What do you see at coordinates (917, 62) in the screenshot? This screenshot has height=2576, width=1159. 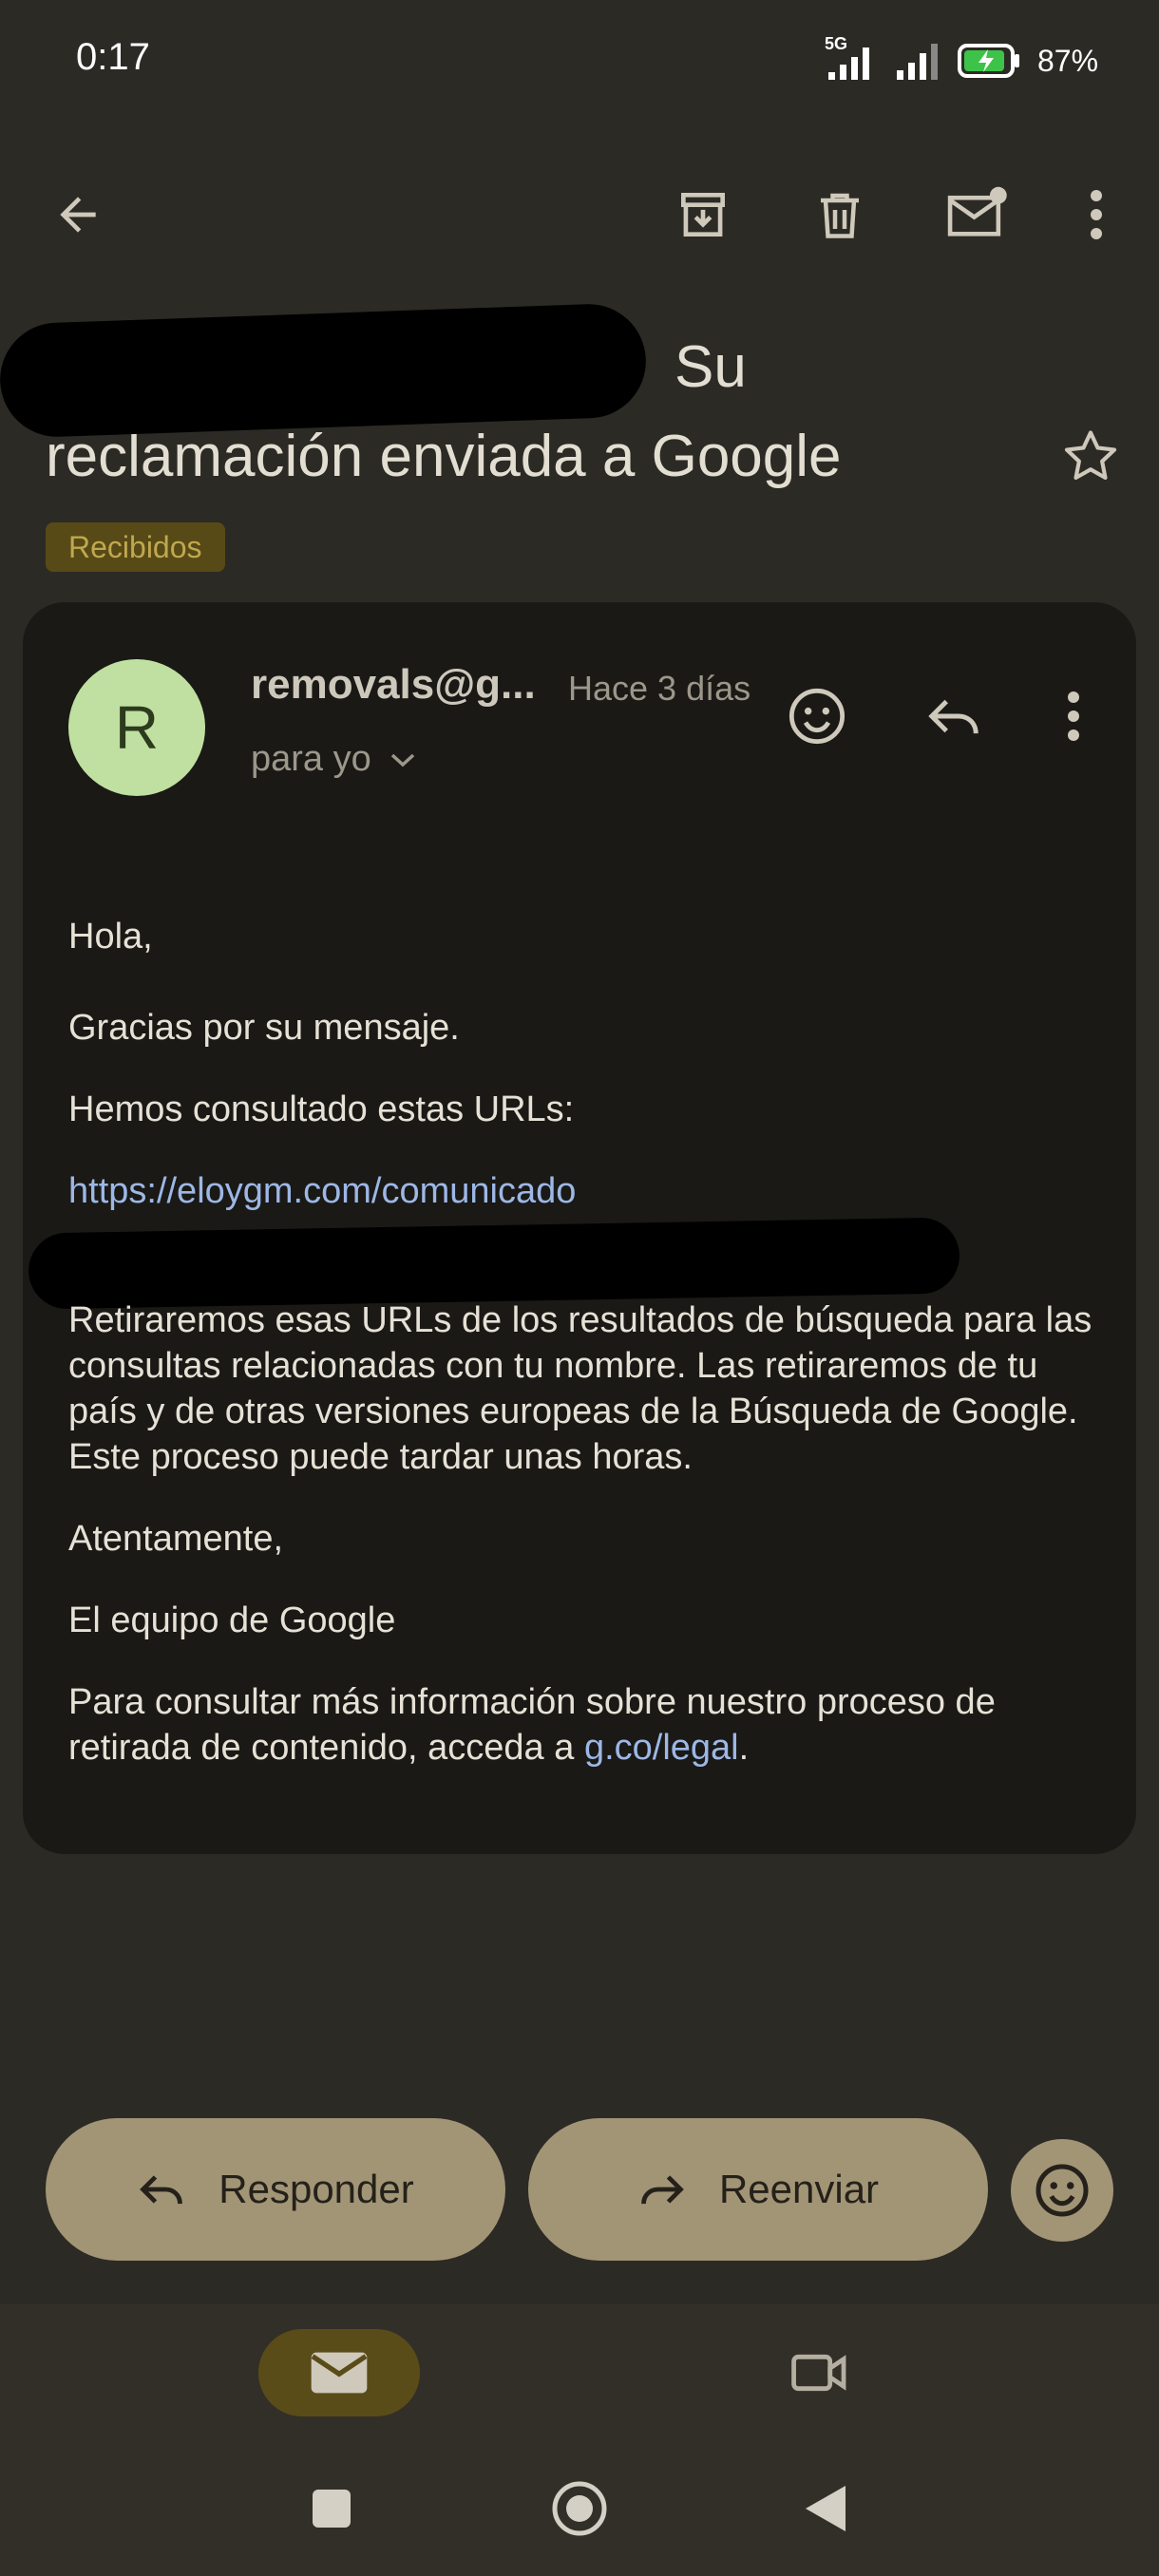 I see `signal-icon` at bounding box center [917, 62].